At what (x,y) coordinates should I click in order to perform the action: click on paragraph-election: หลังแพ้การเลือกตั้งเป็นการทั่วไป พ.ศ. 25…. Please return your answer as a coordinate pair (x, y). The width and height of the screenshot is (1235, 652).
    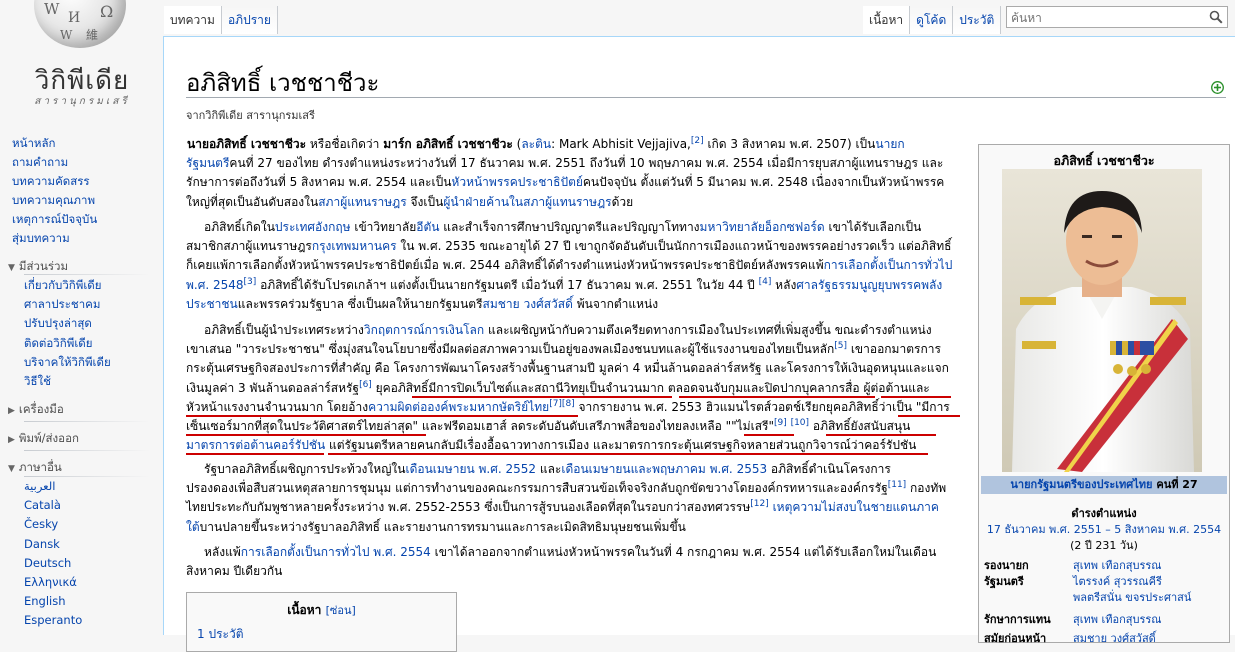
    Looking at the image, I should click on (575, 562).